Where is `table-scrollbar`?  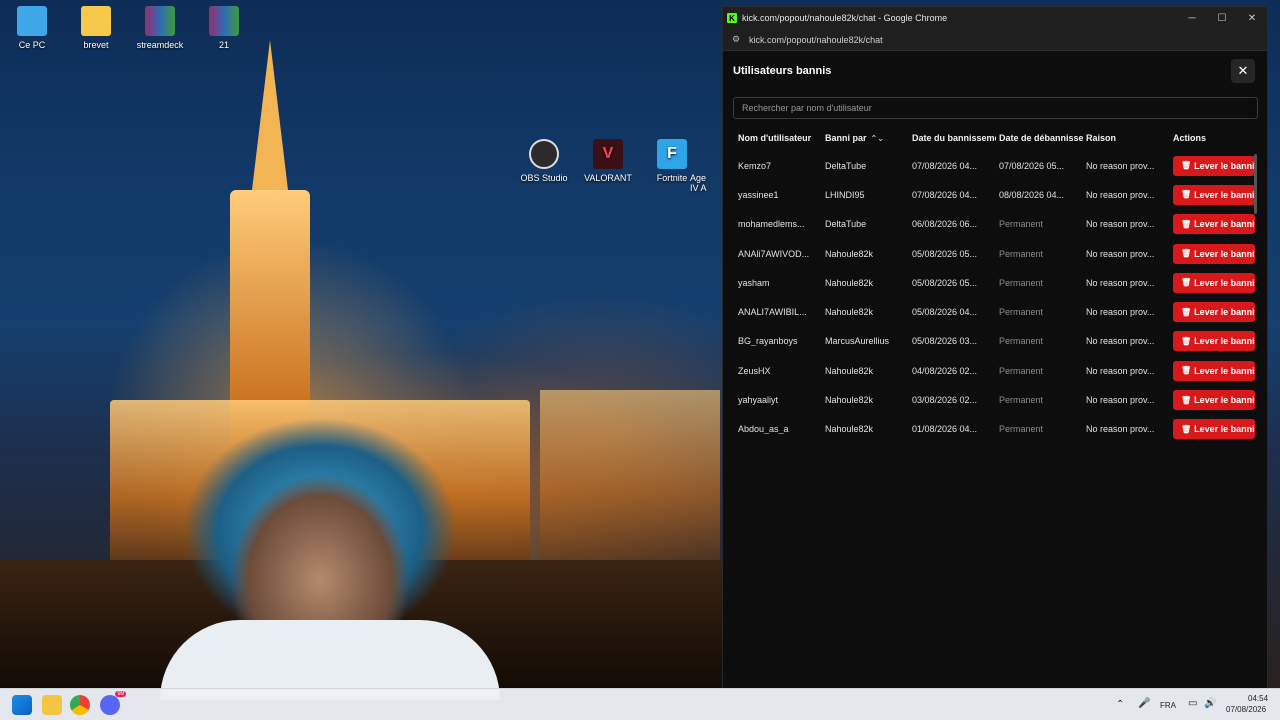 table-scrollbar is located at coordinates (1255, 184).